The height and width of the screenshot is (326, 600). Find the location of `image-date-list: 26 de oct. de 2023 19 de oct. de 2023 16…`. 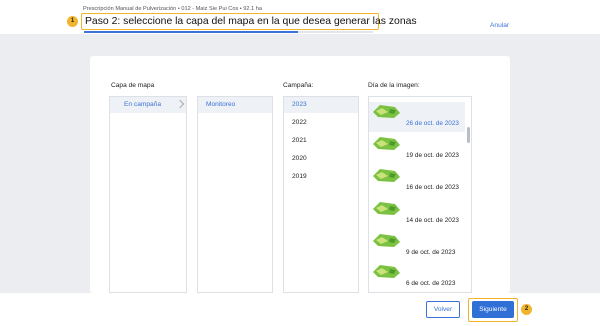

image-date-list: 26 de oct. de 2023 19 de oct. de 2023 16… is located at coordinates (420, 194).